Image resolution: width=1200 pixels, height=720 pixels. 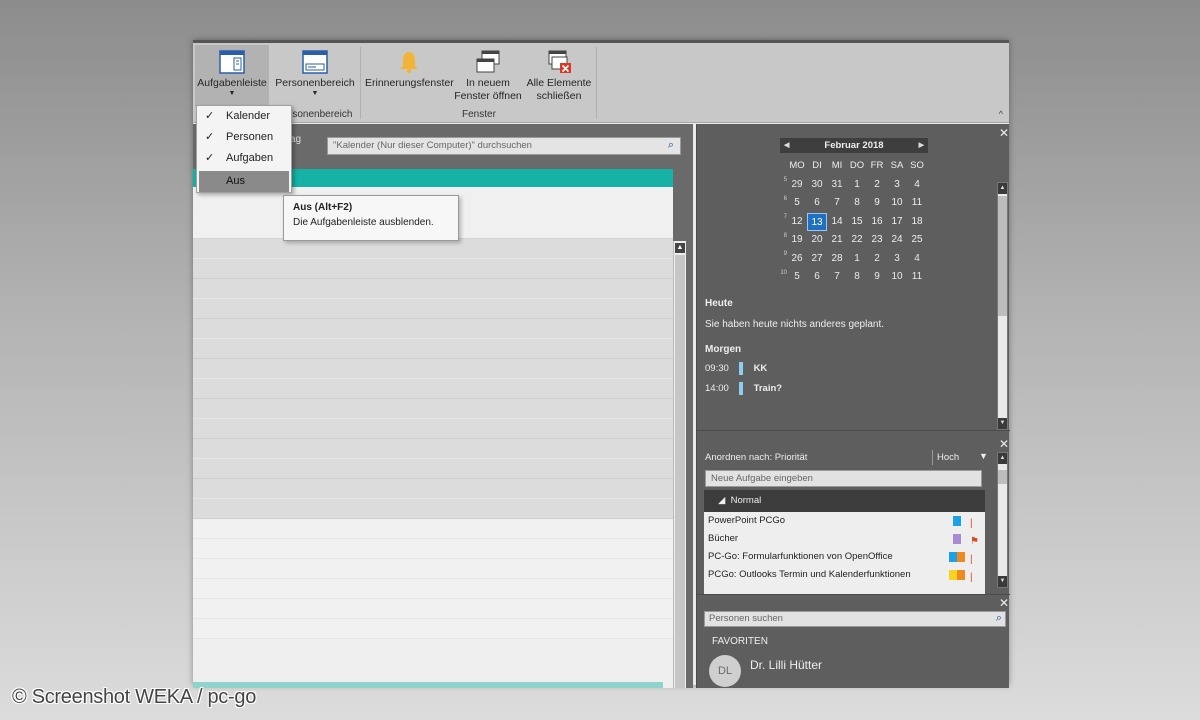 What do you see at coordinates (917, 222) in the screenshot?
I see `calendar-day: 18` at bounding box center [917, 222].